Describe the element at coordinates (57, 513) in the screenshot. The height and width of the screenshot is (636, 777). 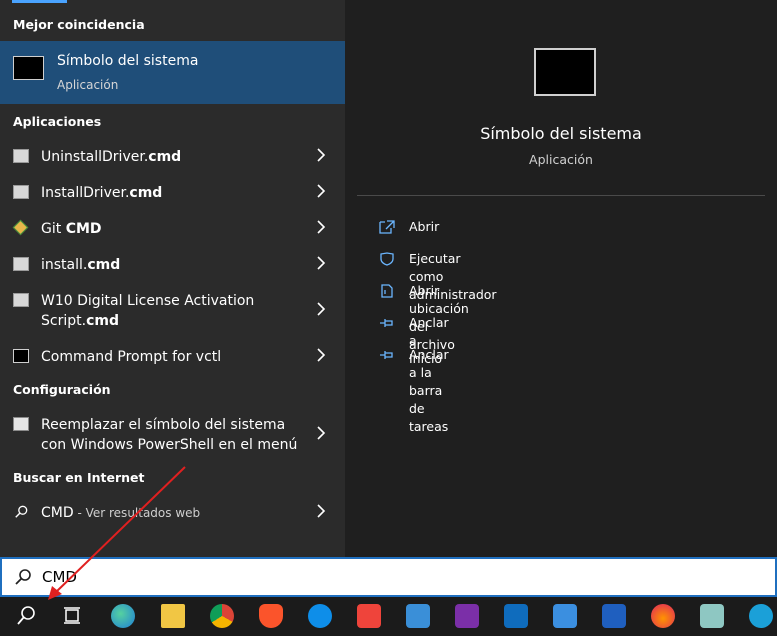
I see `web-query: CMD` at that location.